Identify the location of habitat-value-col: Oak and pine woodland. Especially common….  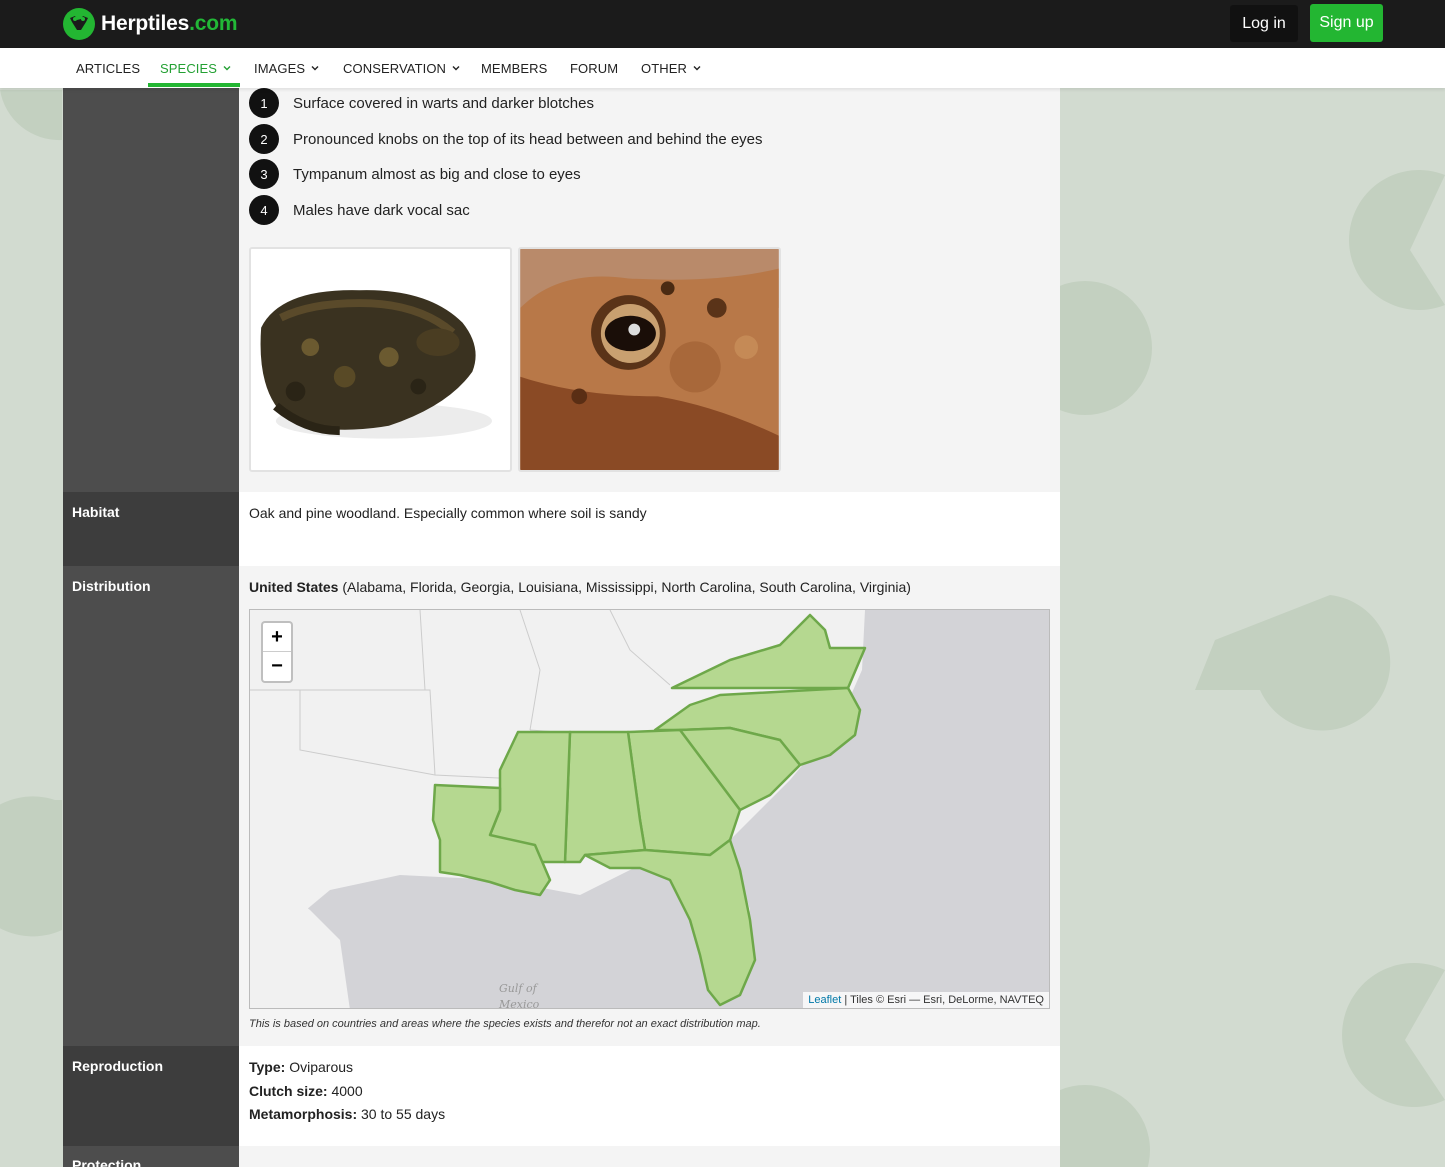
(649, 529).